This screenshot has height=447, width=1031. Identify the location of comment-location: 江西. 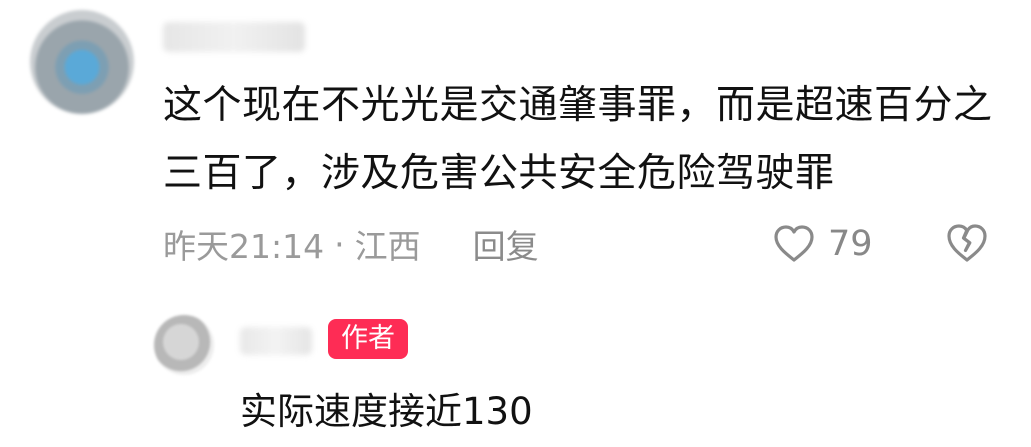
(387, 246).